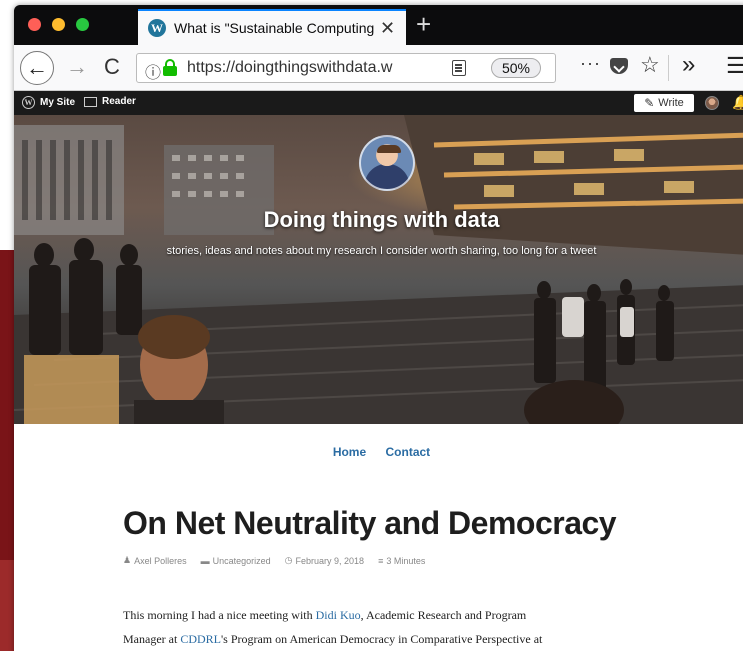  I want to click on back-icon: ←, so click(37, 67).